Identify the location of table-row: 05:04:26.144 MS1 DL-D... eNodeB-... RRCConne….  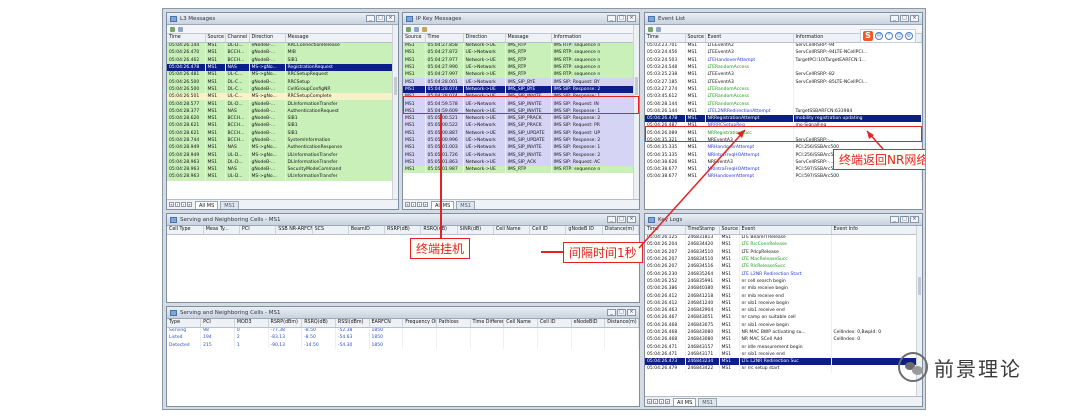
(282, 46).